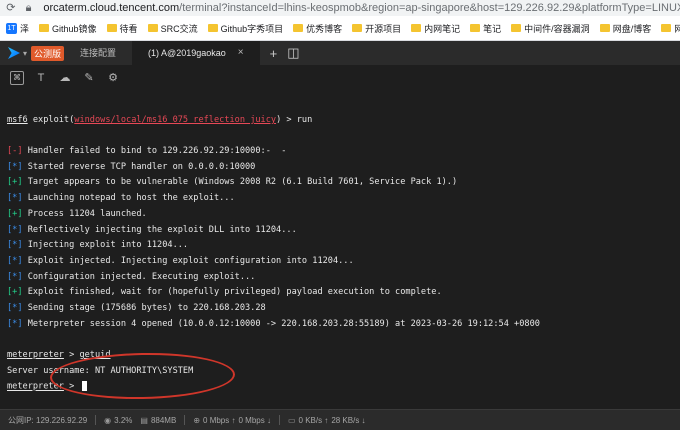  What do you see at coordinates (442, 28) in the screenshot?
I see `bookmark-label: 内网笔记` at bounding box center [442, 28].